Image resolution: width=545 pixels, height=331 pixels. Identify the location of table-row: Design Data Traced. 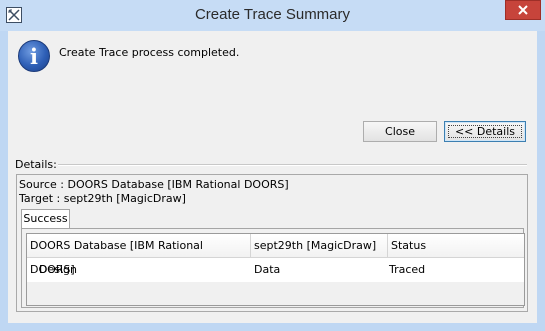
(275, 270).